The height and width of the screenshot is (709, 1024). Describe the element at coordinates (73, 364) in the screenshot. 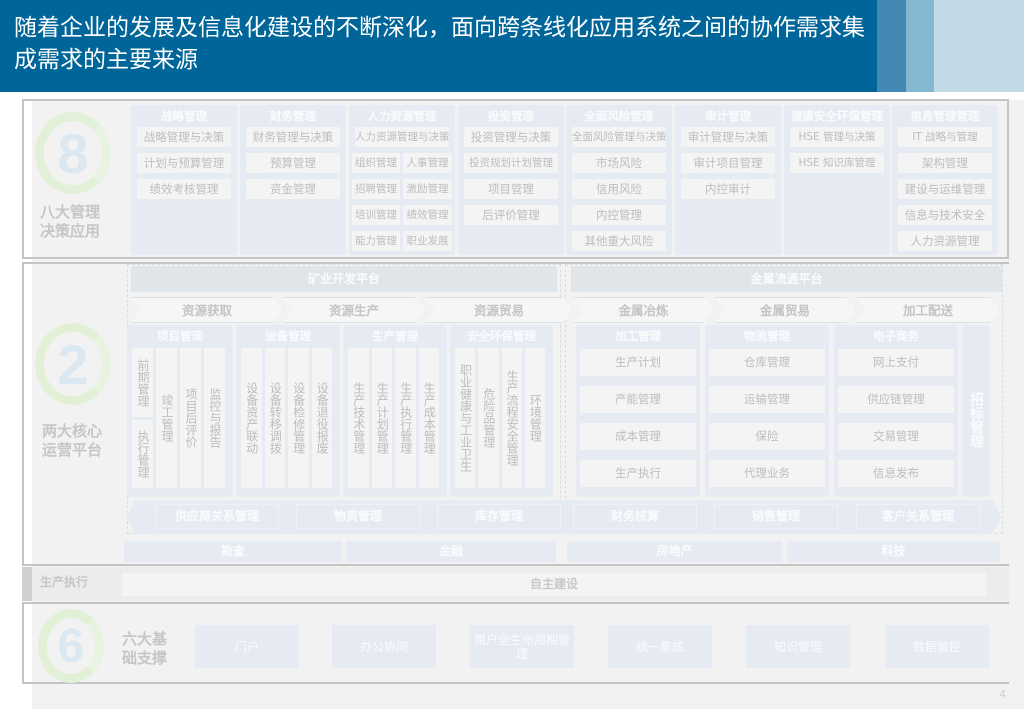

I see `number-2-icon: 2` at that location.